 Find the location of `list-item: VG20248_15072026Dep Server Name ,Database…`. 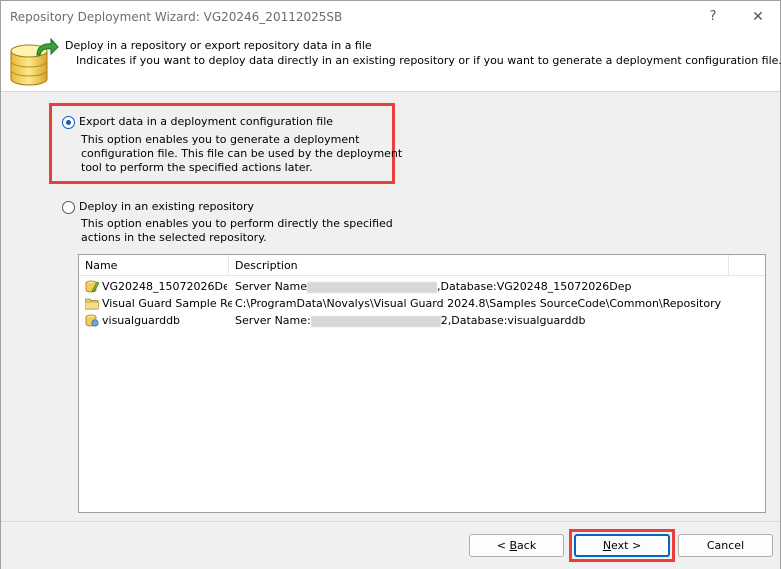

list-item: VG20248_15072026Dep Server Name ,Database… is located at coordinates (422, 286).